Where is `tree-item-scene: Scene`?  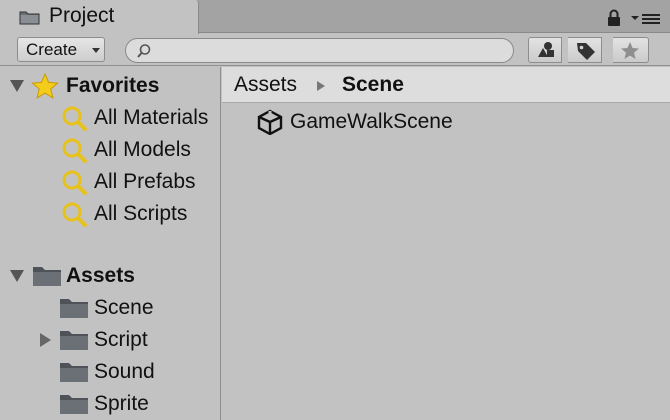 tree-item-scene: Scene is located at coordinates (110, 308).